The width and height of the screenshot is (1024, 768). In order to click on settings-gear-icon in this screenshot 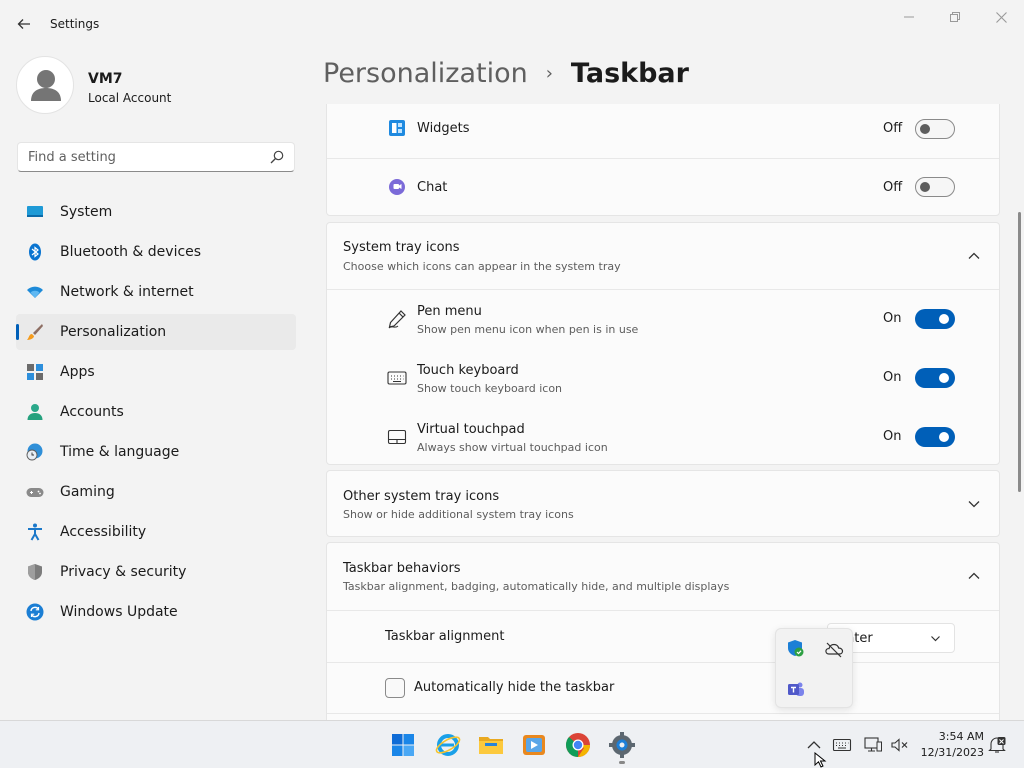, I will do `click(622, 745)`.